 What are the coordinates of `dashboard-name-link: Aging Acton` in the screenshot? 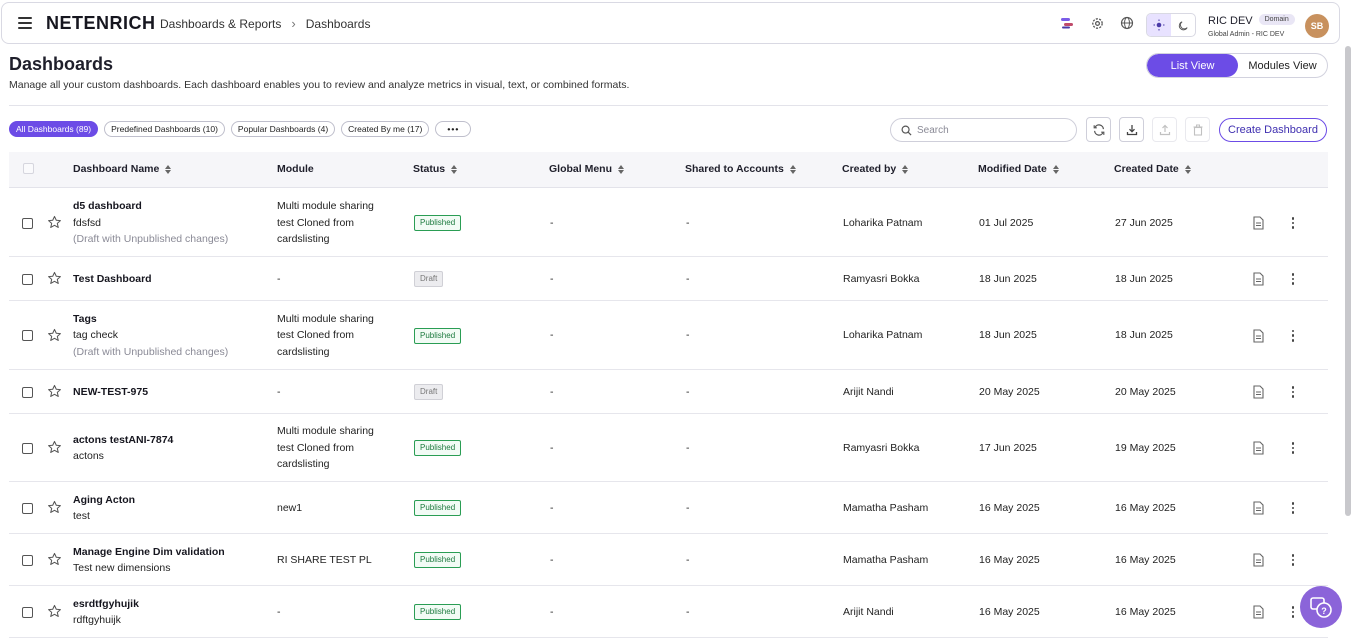 It's located at (104, 500).